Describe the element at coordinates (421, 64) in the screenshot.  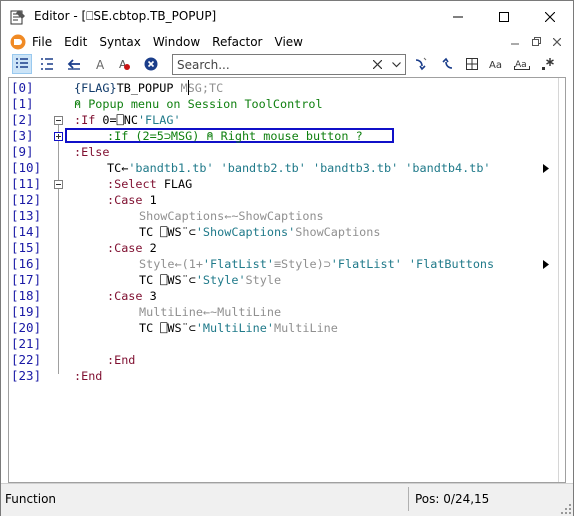
I see `search-next-button` at that location.